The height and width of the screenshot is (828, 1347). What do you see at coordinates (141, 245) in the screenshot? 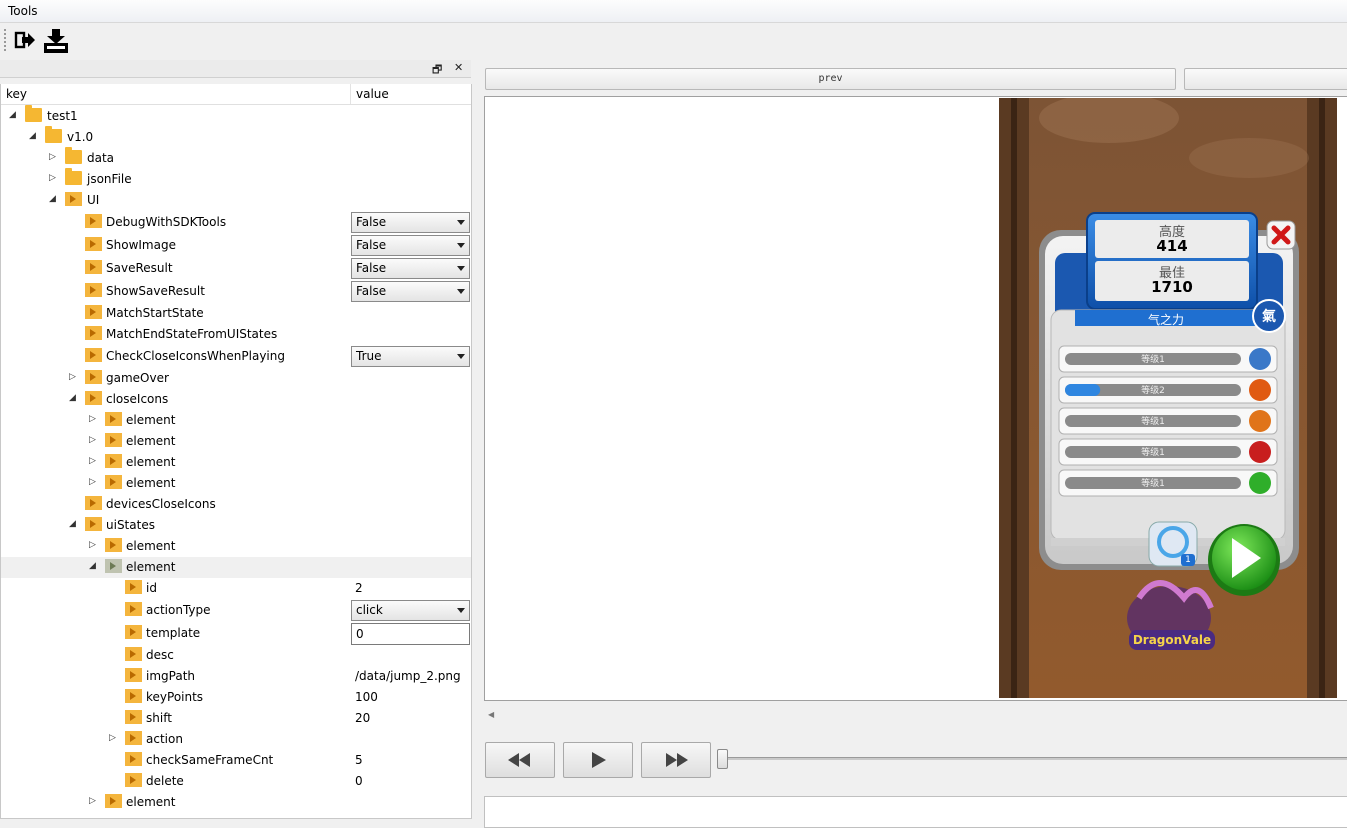
I see `node-label: ShowImage` at bounding box center [141, 245].